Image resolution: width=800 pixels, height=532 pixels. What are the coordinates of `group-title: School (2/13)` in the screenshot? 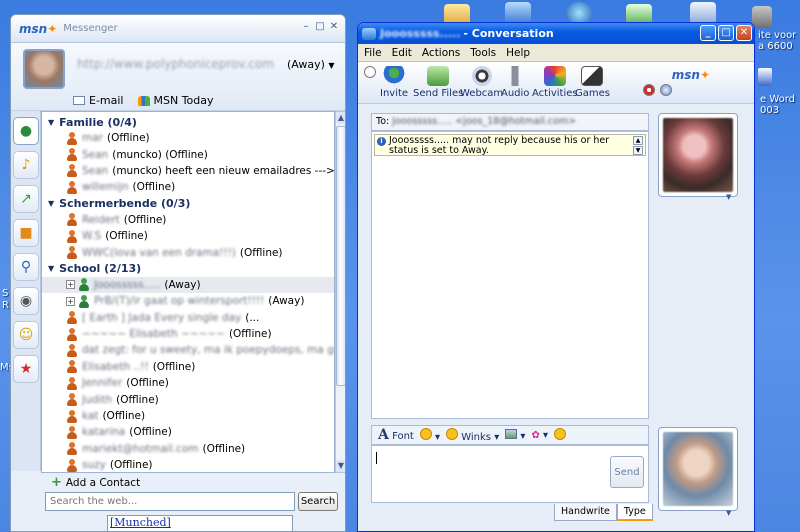 It's located at (100, 269).